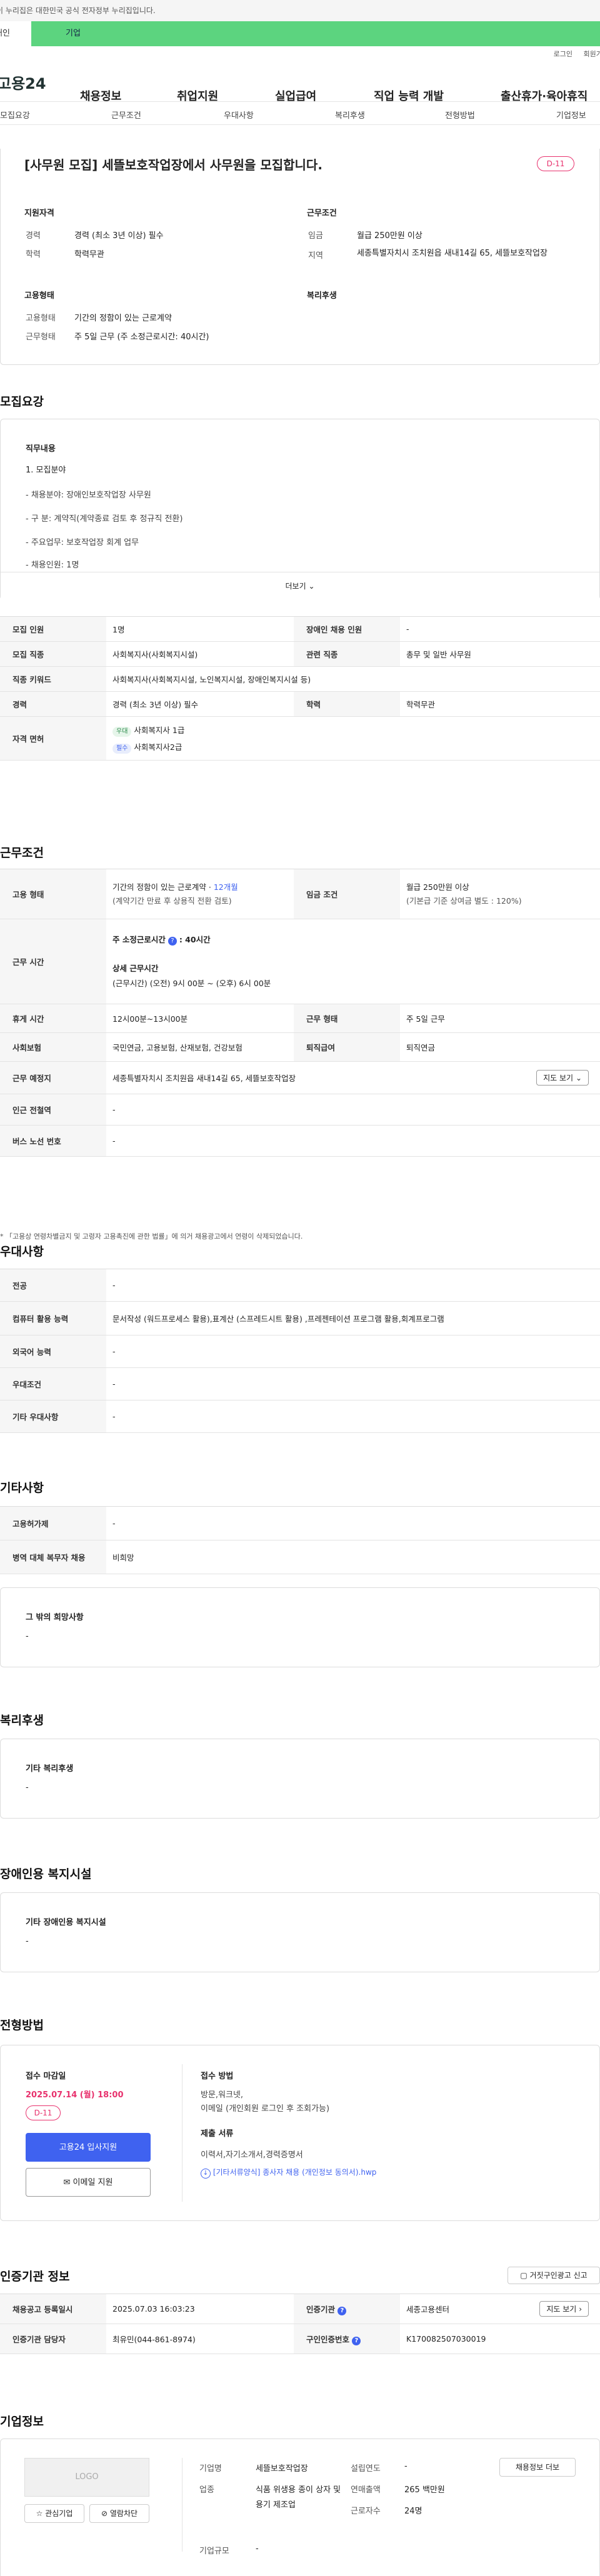  What do you see at coordinates (315, 236) in the screenshot?
I see `wage-label: 임금` at bounding box center [315, 236].